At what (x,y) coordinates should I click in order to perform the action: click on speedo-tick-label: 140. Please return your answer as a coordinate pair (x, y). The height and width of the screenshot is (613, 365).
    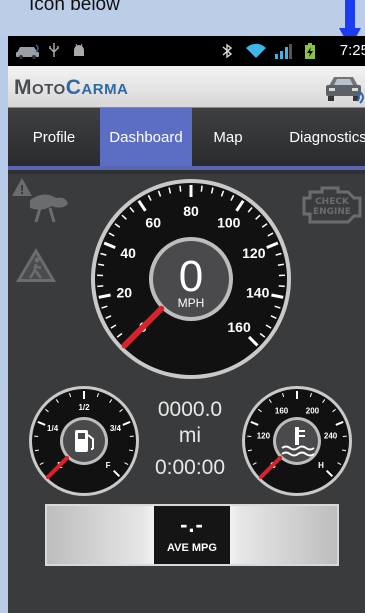
    Looking at the image, I should click on (258, 292).